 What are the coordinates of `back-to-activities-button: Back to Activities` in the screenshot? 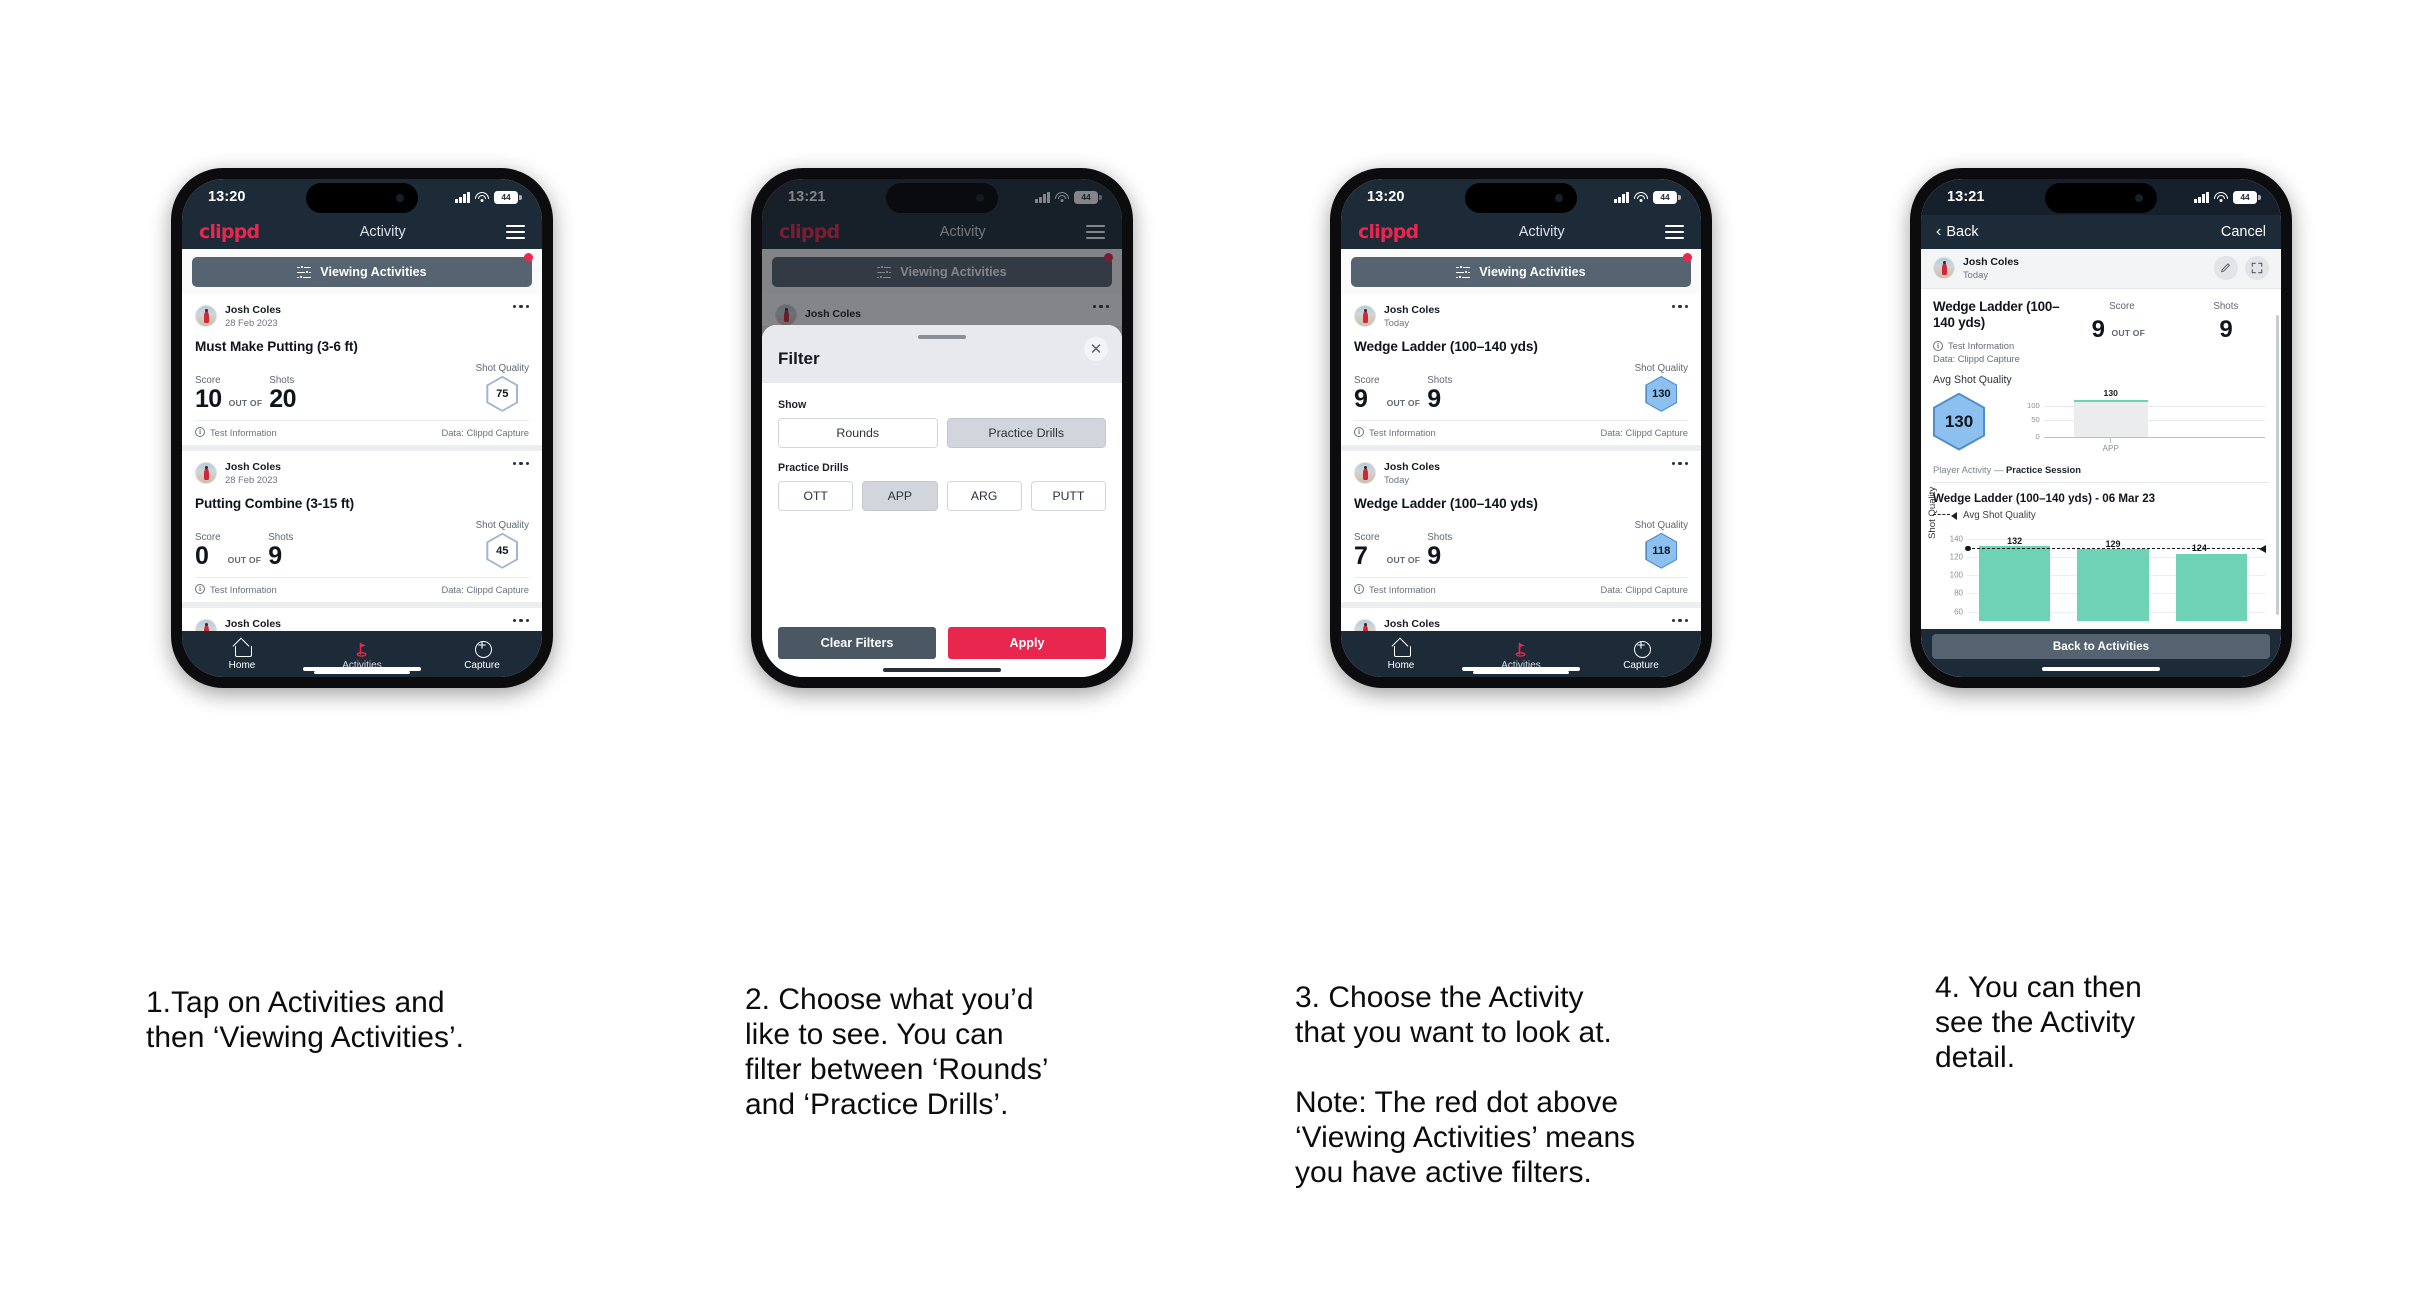 It's located at (2101, 646).